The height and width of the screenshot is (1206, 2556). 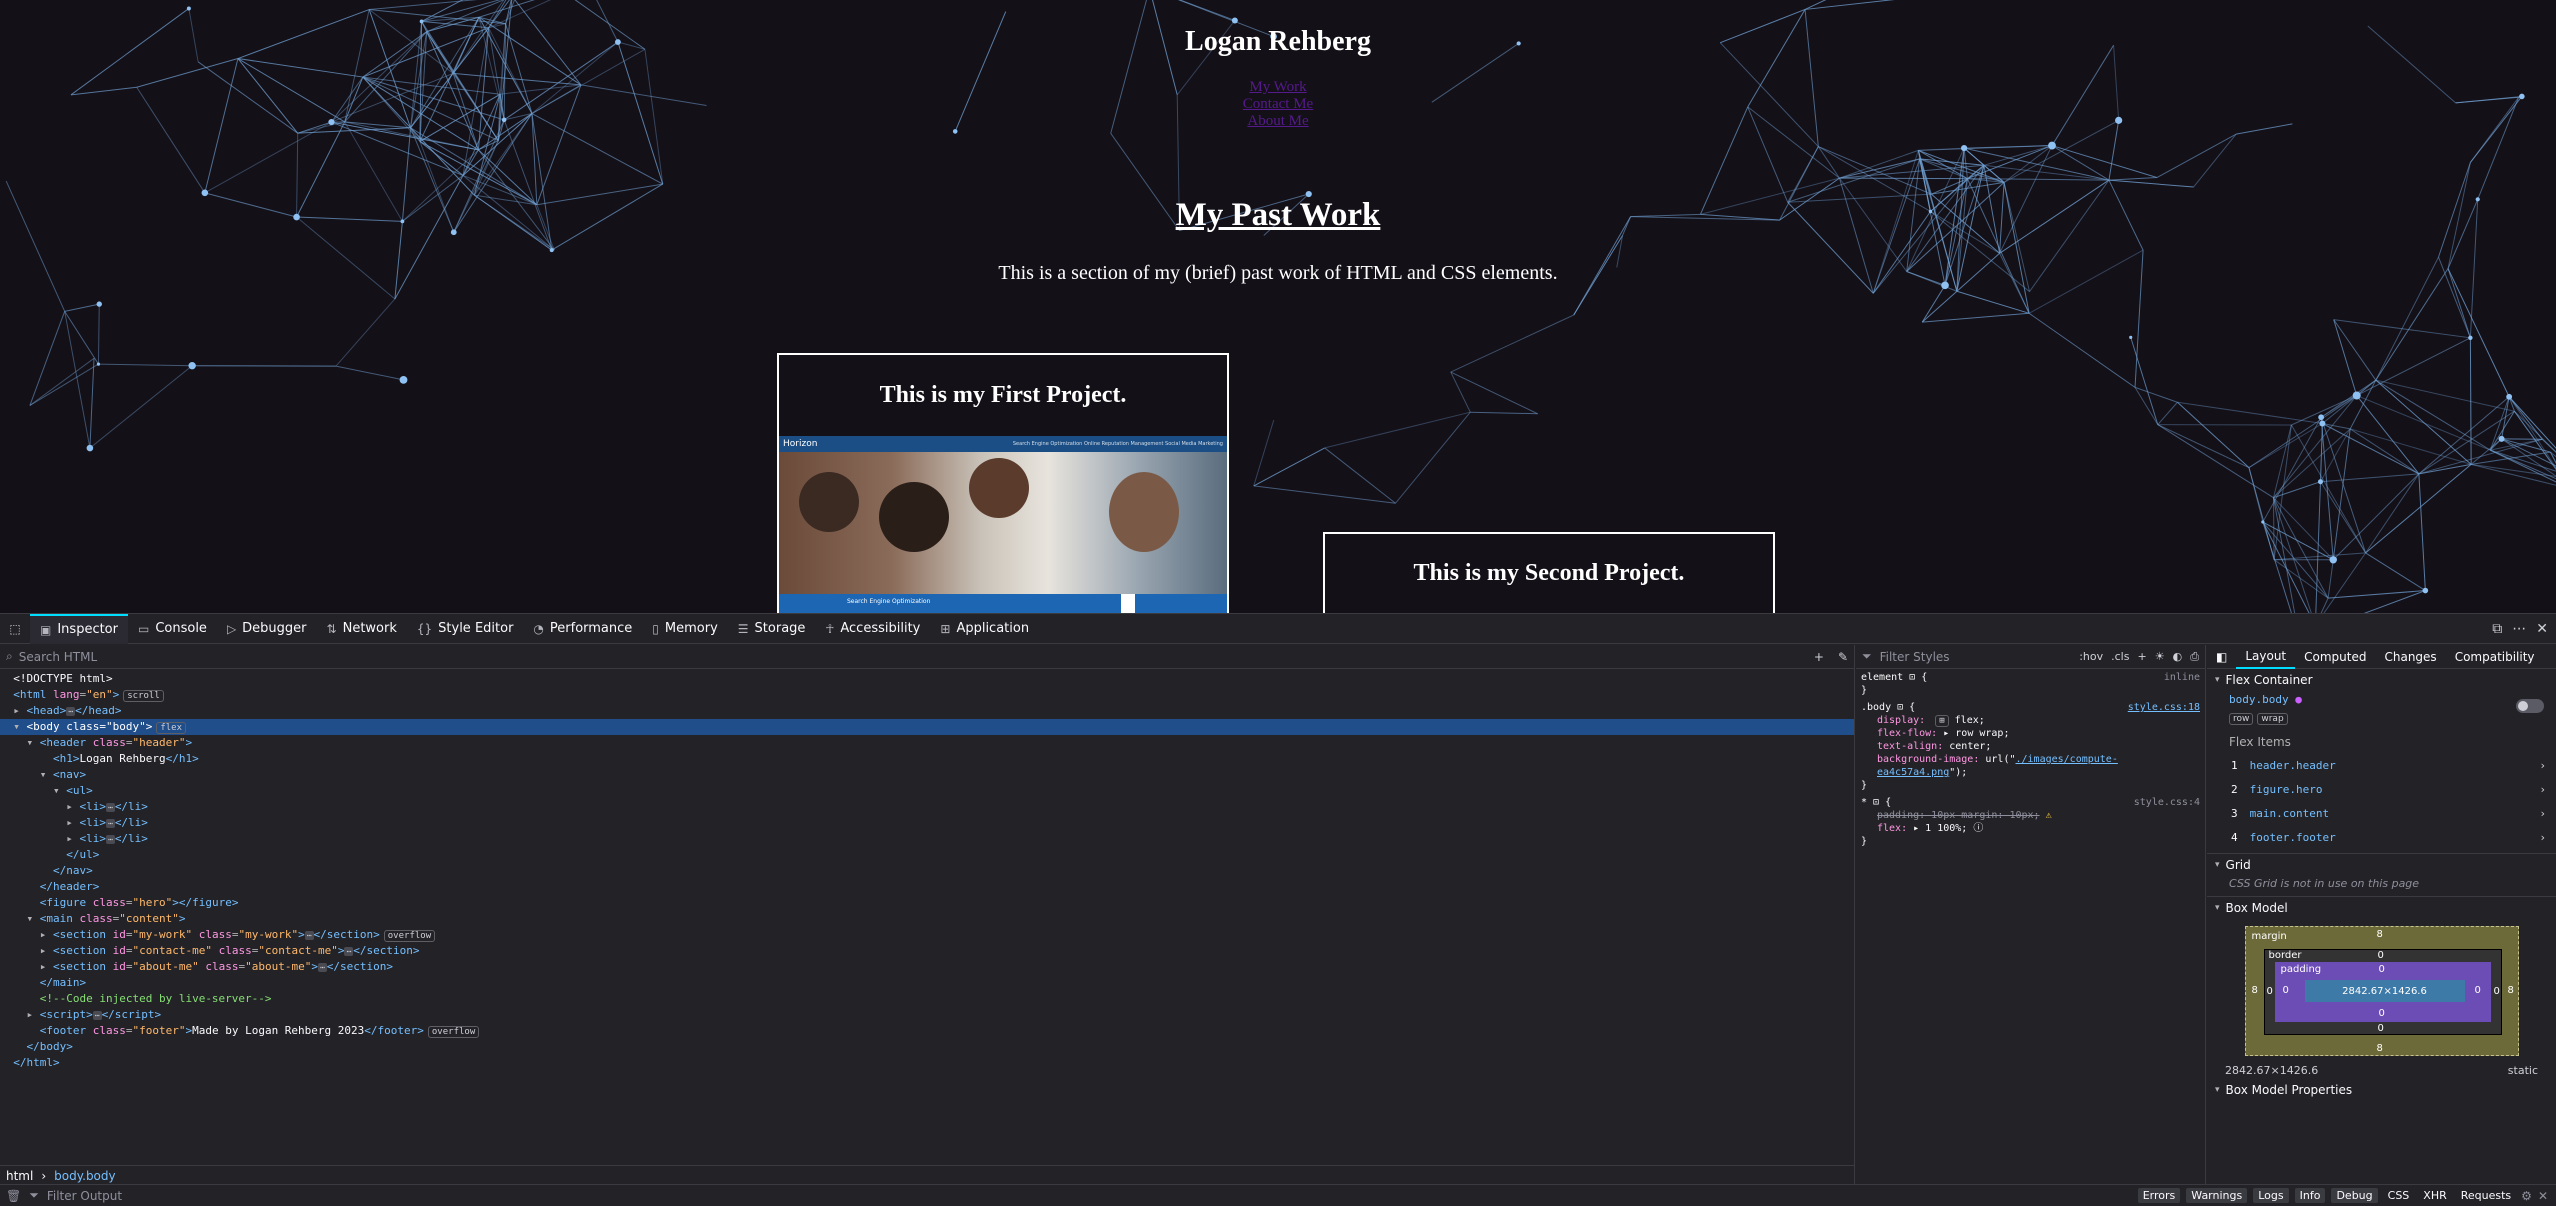 I want to click on tree-node: </nav>, so click(x=927, y=871).